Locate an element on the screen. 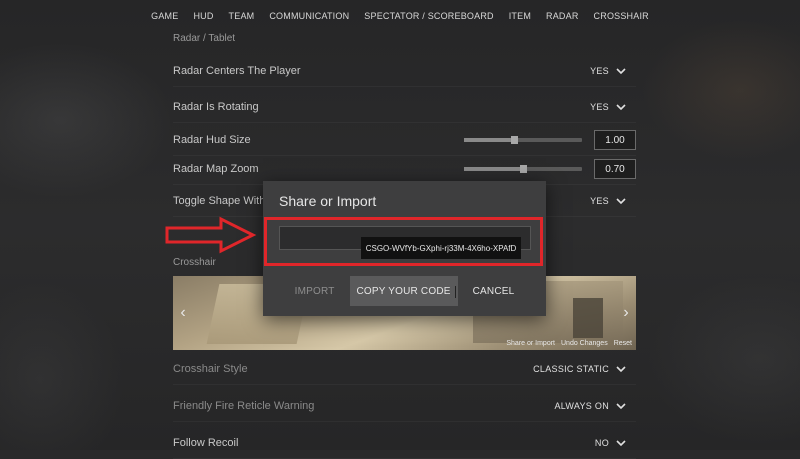  setting-row-radar-rotating: Radar Is Rotating YES is located at coordinates (404, 107).